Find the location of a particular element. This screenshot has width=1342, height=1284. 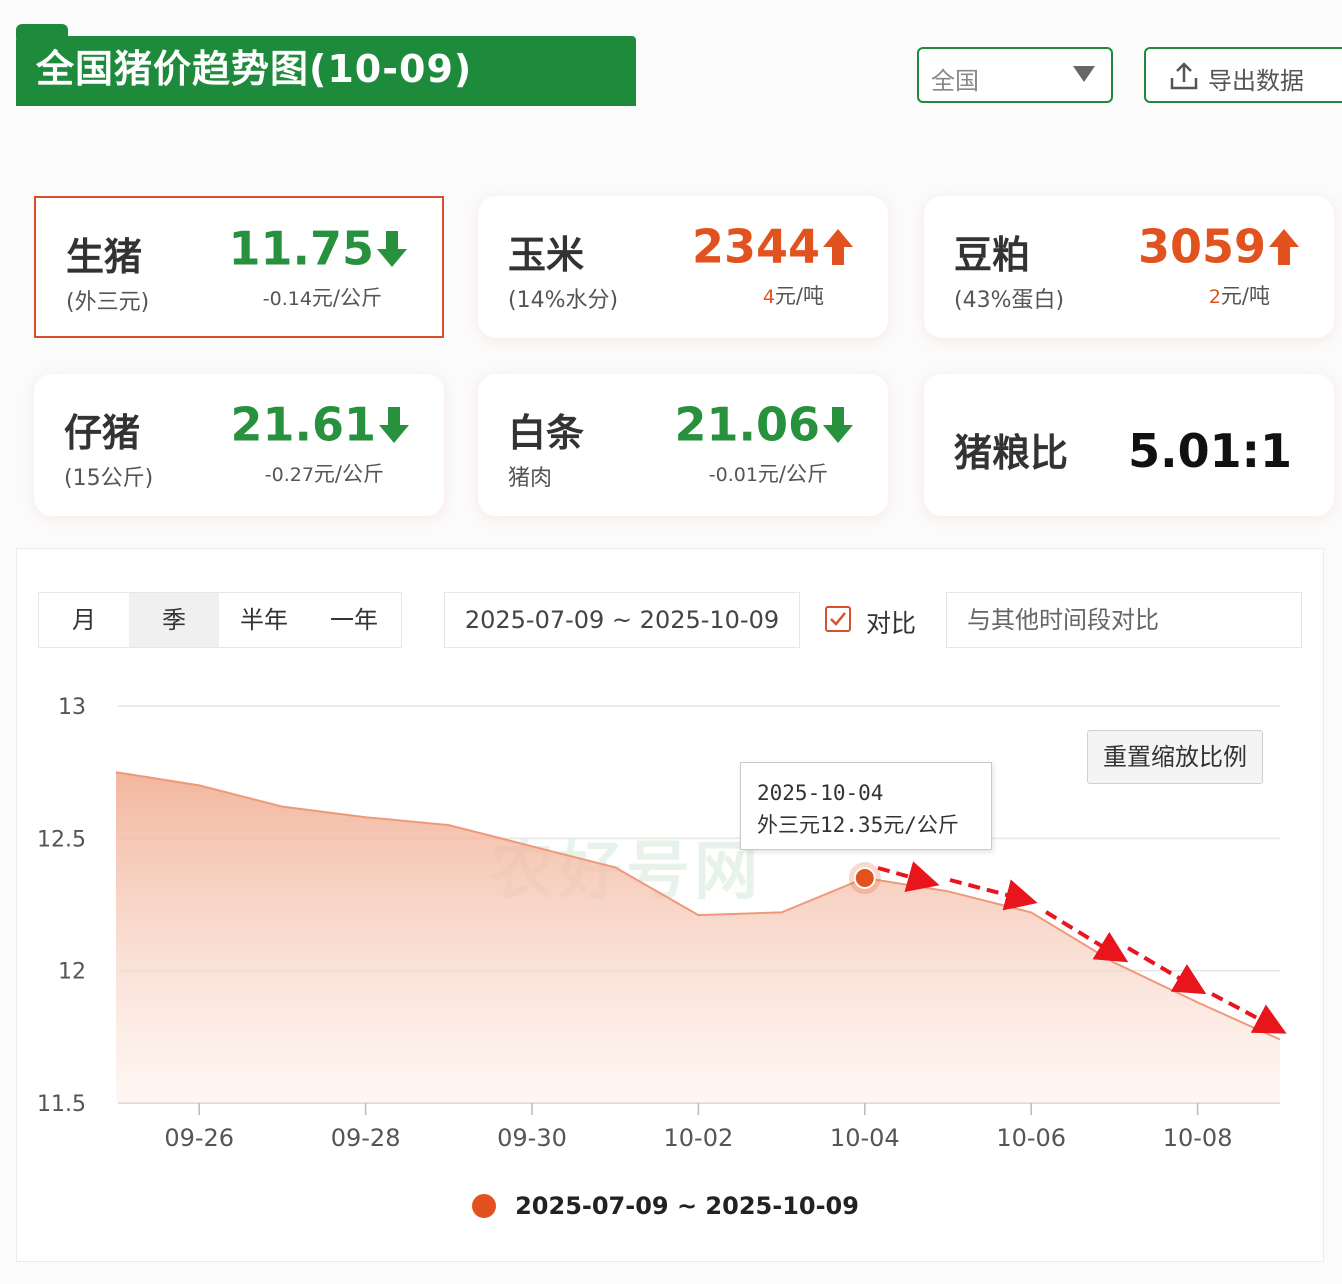

legend-label: 2025-07-09 ~ 2025-10-09 is located at coordinates (687, 1206).